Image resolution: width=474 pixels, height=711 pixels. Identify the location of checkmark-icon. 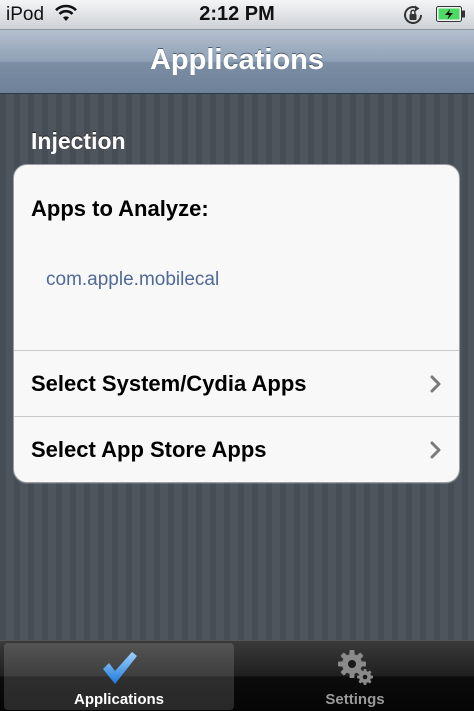
(120, 668).